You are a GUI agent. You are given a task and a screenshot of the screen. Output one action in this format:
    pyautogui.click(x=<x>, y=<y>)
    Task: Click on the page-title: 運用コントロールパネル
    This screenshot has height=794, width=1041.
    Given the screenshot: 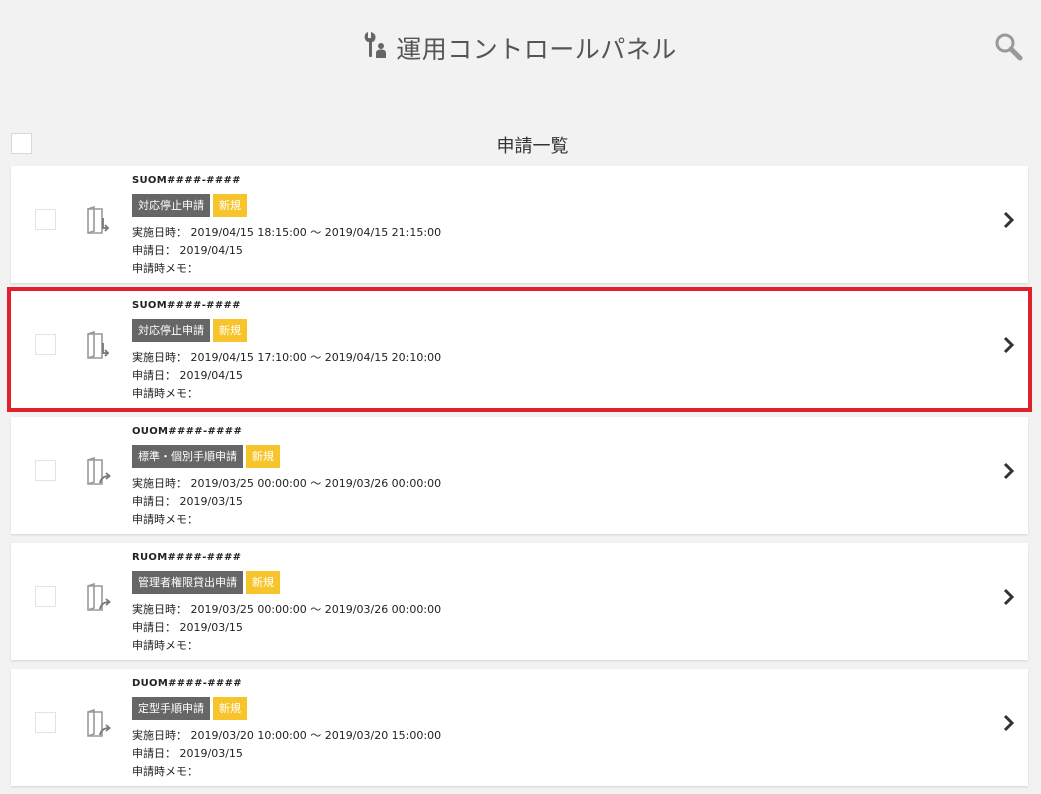 What is the action you would take?
    pyautogui.click(x=520, y=48)
    